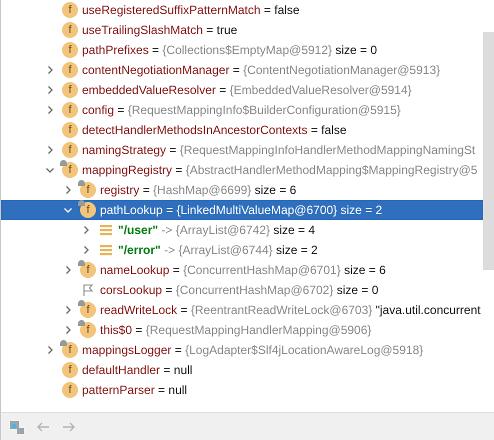 The image size is (494, 440). What do you see at coordinates (239, 290) in the screenshot?
I see `variable-text: corsLookup = {ConcurrentHashMap@6702} size = 0` at bounding box center [239, 290].